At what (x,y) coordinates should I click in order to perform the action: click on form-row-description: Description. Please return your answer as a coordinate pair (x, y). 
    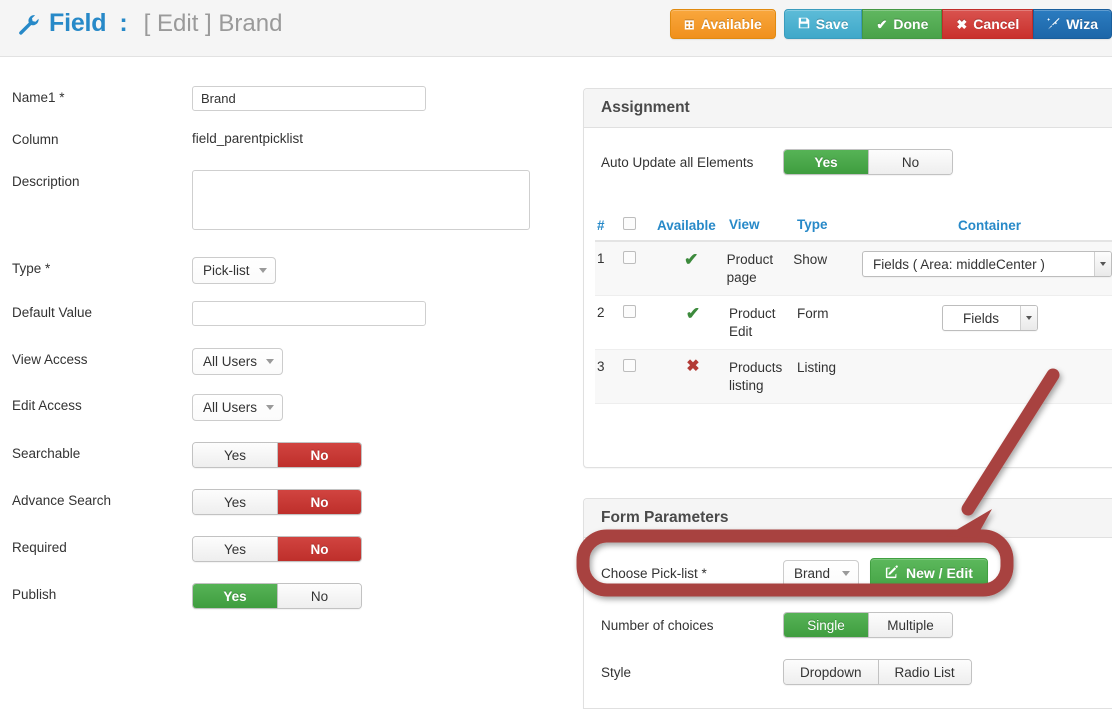
    Looking at the image, I should click on (282, 201).